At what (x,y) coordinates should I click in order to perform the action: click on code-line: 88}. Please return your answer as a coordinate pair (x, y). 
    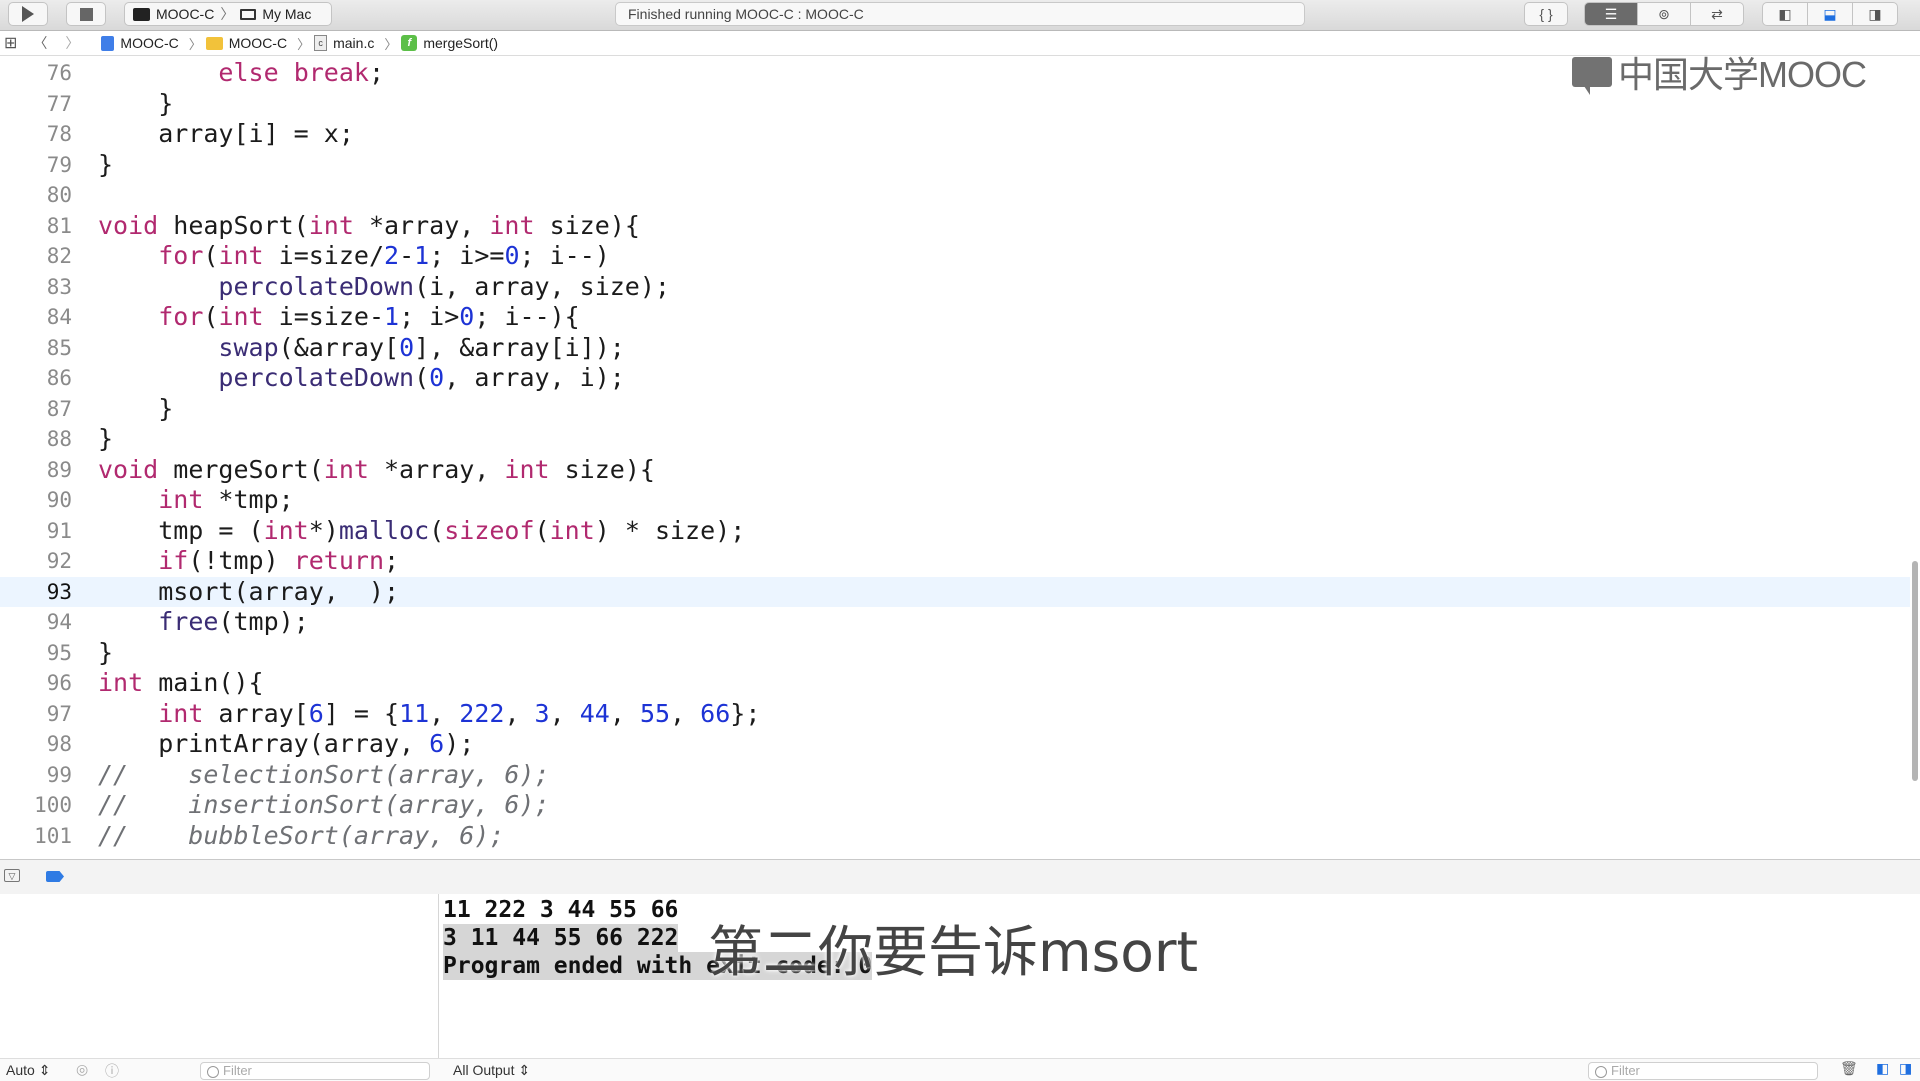
    Looking at the image, I should click on (955, 439).